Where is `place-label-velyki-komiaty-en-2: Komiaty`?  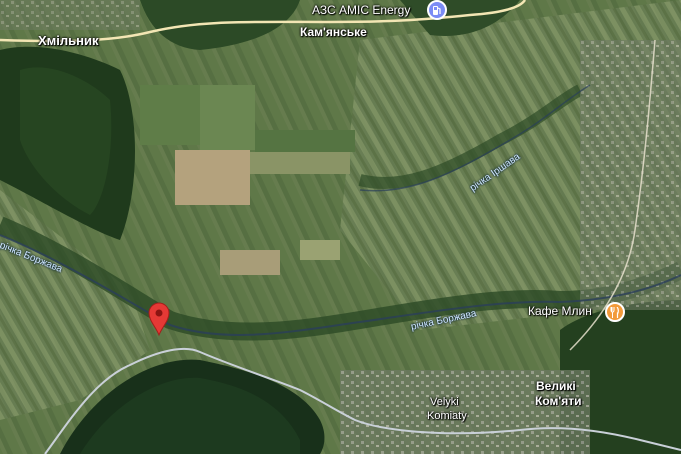
place-label-velyki-komiaty-en-2: Komiaty is located at coordinates (447, 416).